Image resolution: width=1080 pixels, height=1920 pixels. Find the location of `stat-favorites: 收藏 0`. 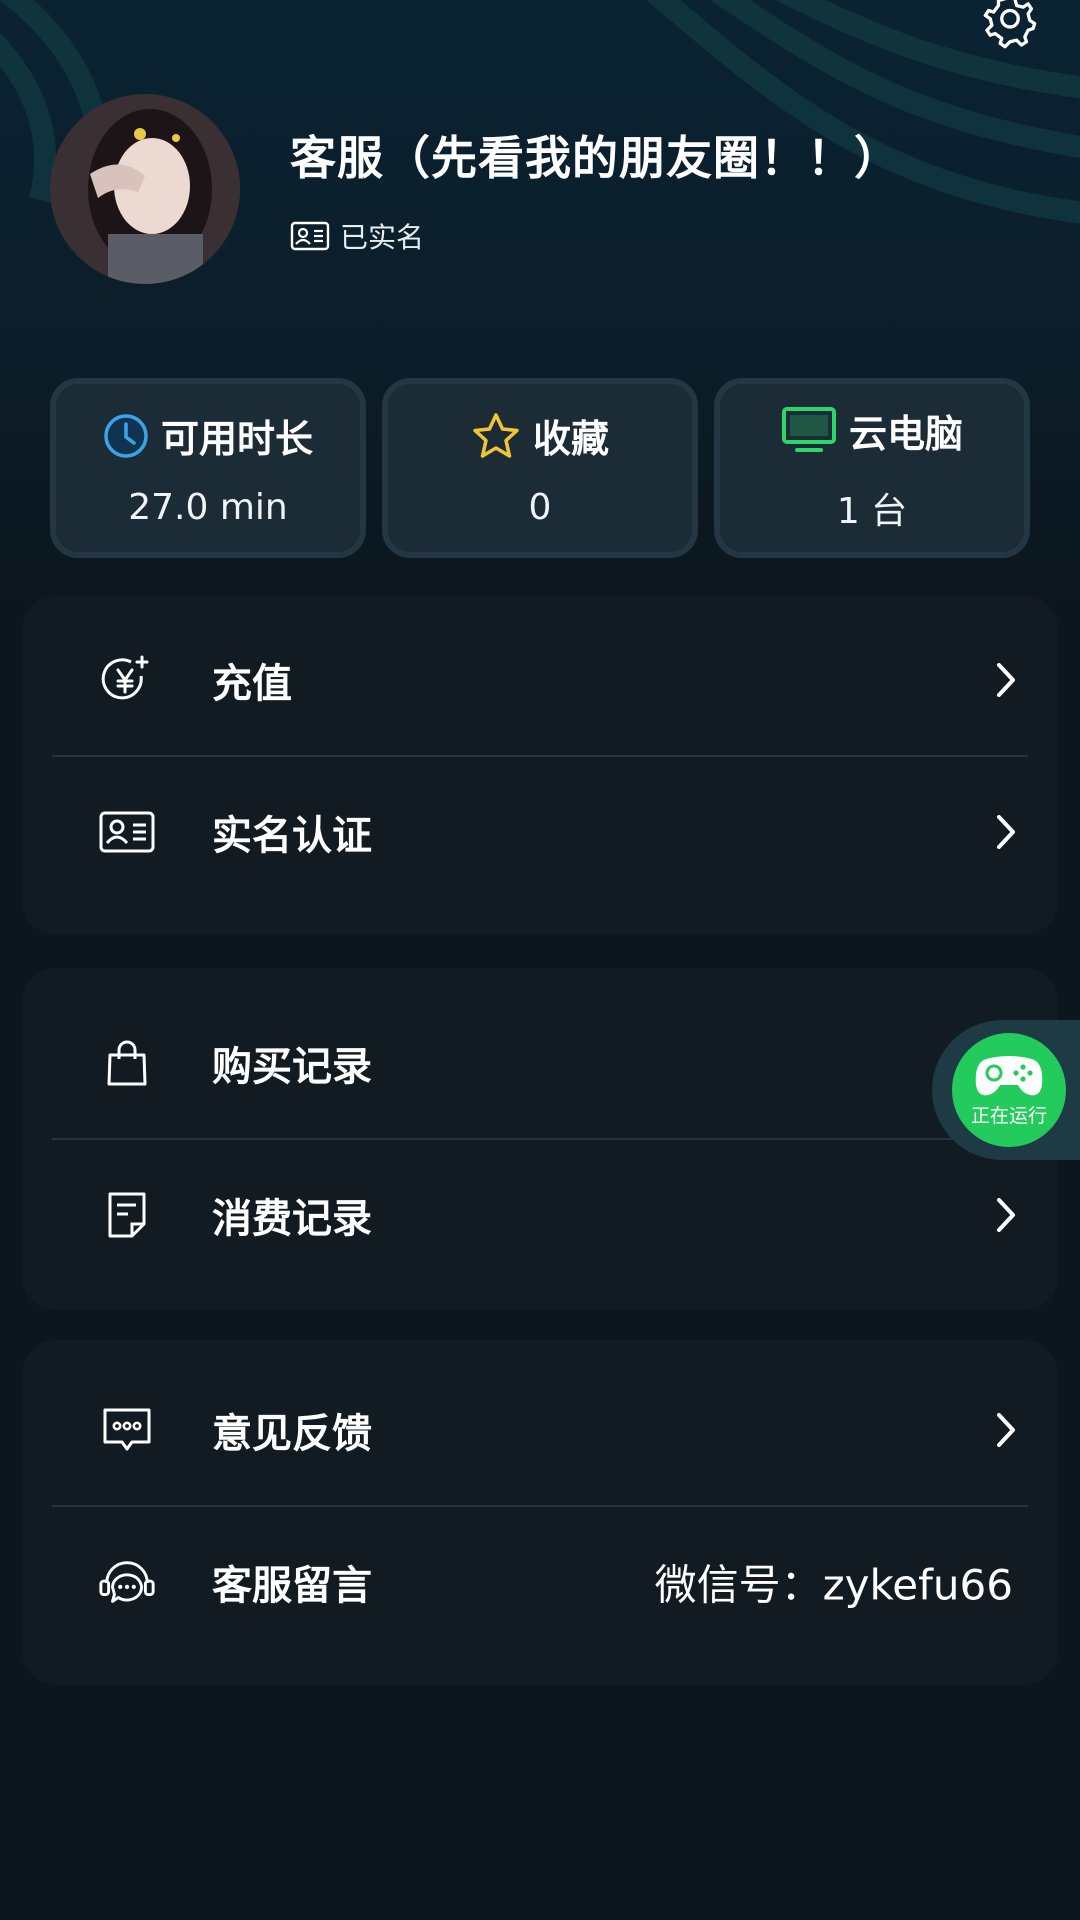

stat-favorites: 收藏 0 is located at coordinates (540, 468).